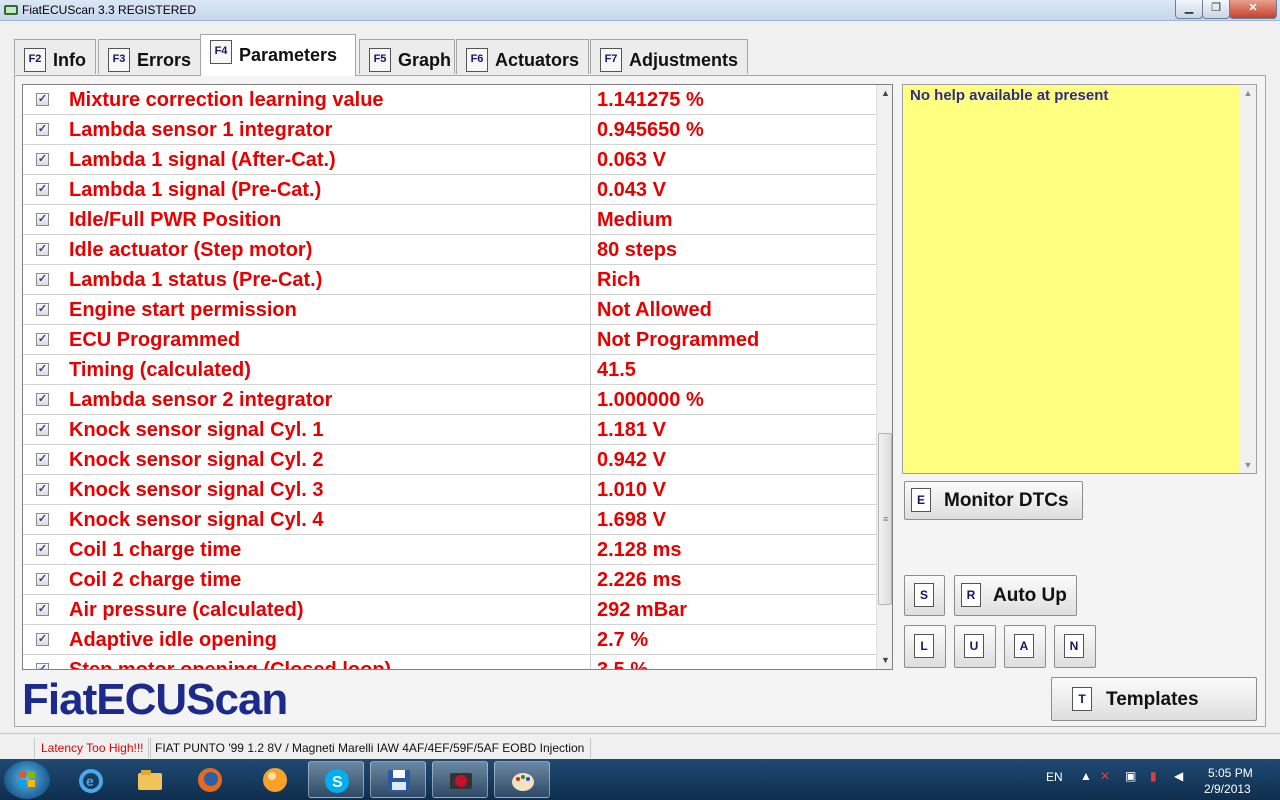  What do you see at coordinates (1006, 500) in the screenshot?
I see `button-label: Monitor DTCs` at bounding box center [1006, 500].